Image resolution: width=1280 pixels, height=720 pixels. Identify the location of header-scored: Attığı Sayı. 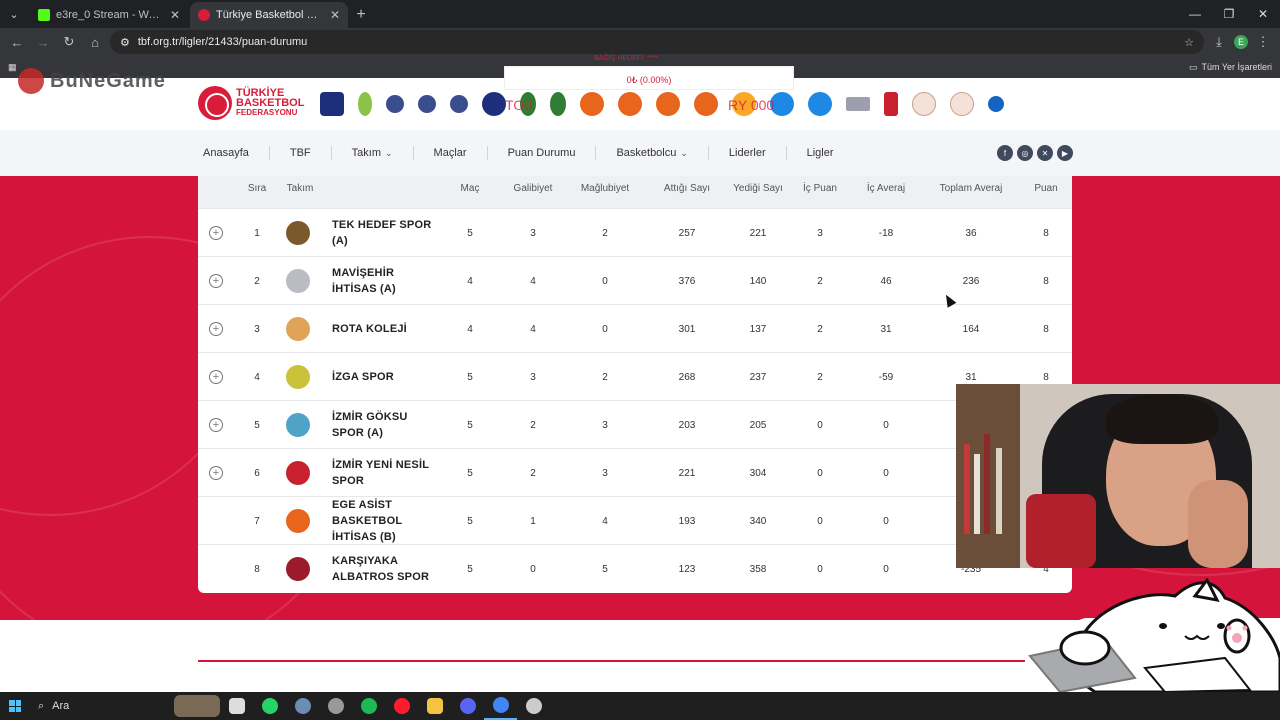
(687, 192).